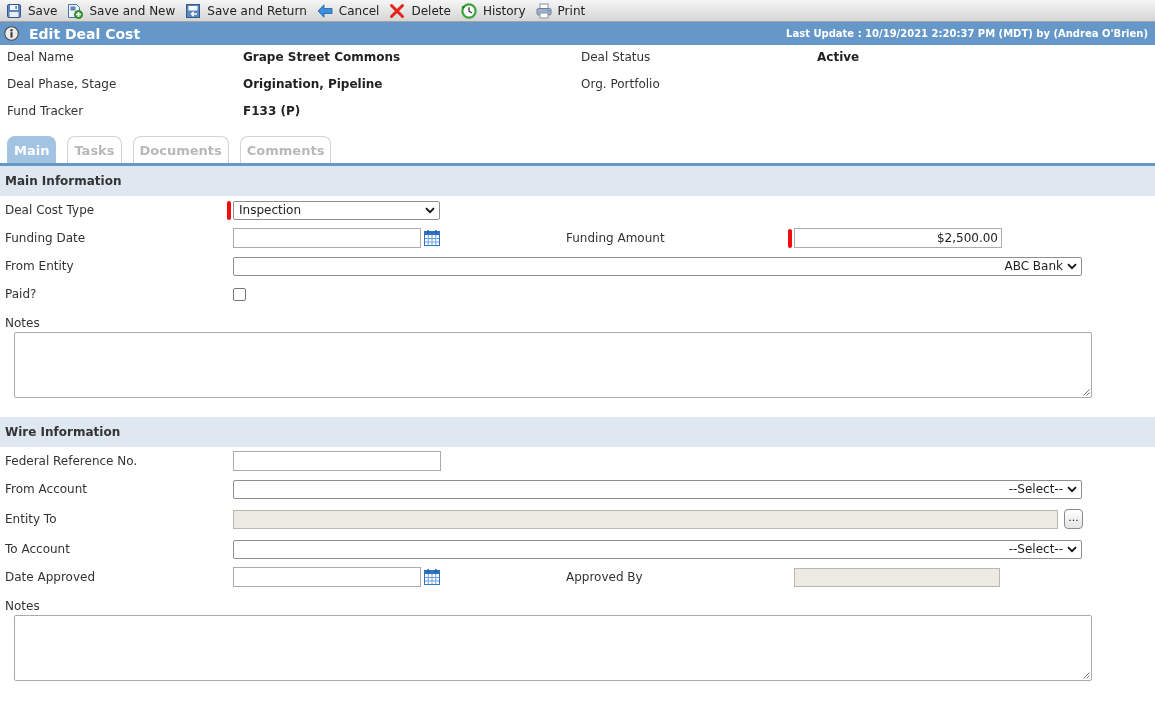 This screenshot has width=1155, height=709. What do you see at coordinates (420, 10) in the screenshot?
I see `delete-button: Delete` at bounding box center [420, 10].